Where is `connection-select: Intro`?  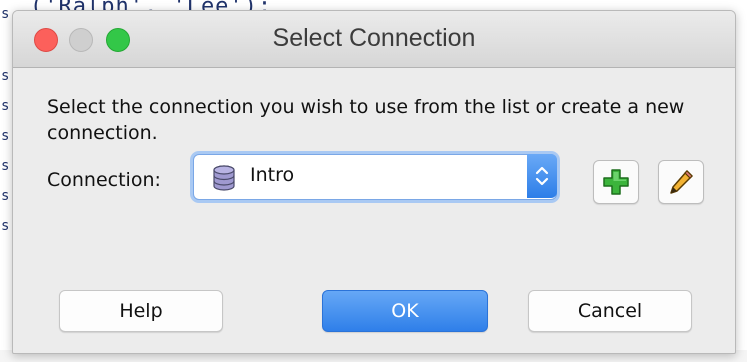
connection-select: Intro is located at coordinates (375, 177).